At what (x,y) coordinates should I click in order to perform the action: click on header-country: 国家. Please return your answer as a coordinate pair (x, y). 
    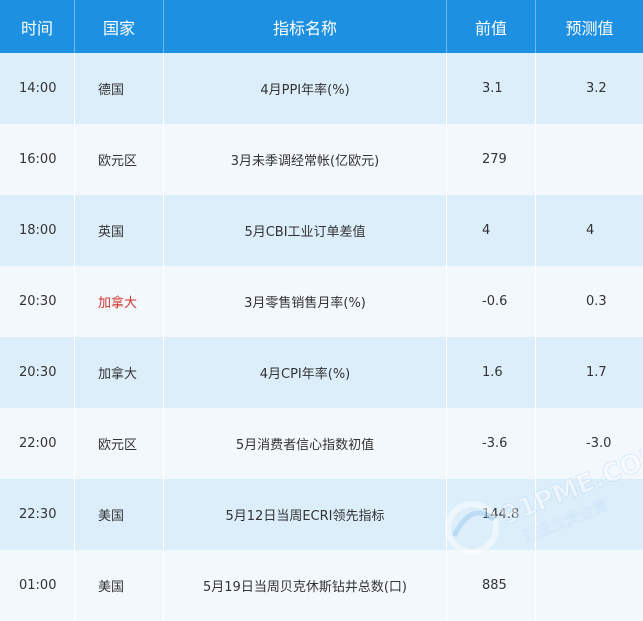
    Looking at the image, I should click on (119, 26).